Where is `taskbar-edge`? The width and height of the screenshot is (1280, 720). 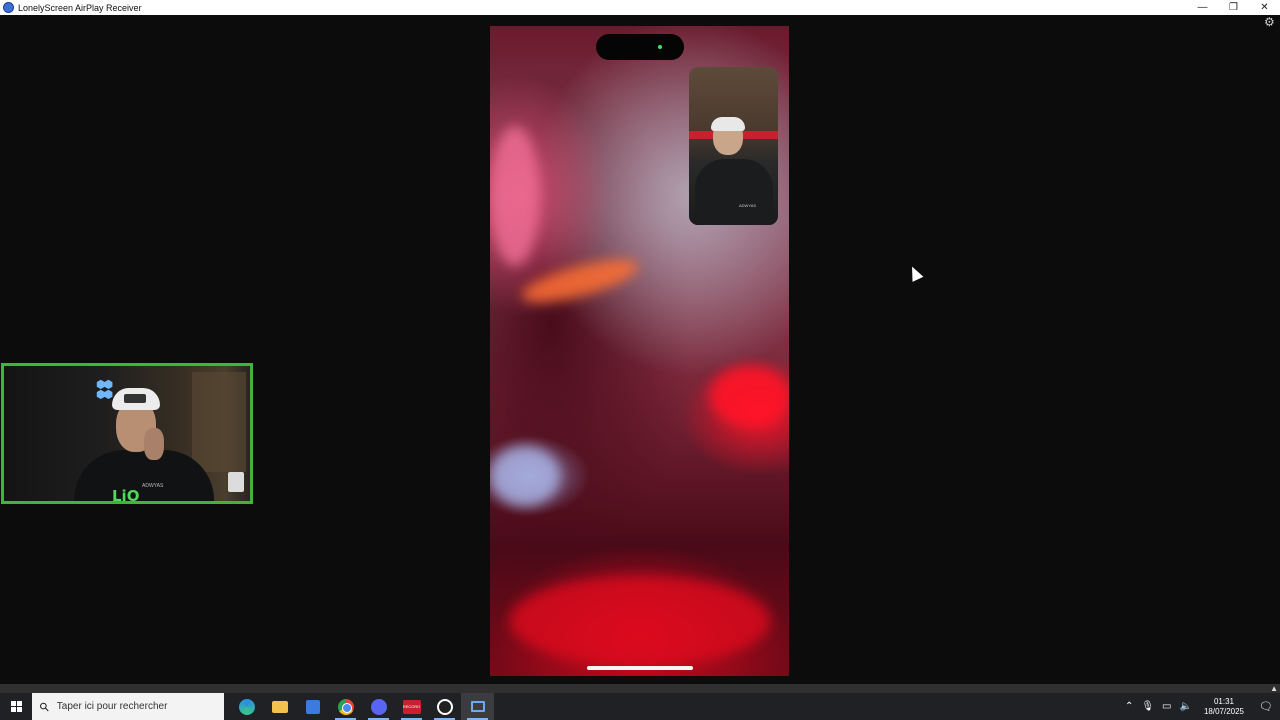
taskbar-edge is located at coordinates (246, 706).